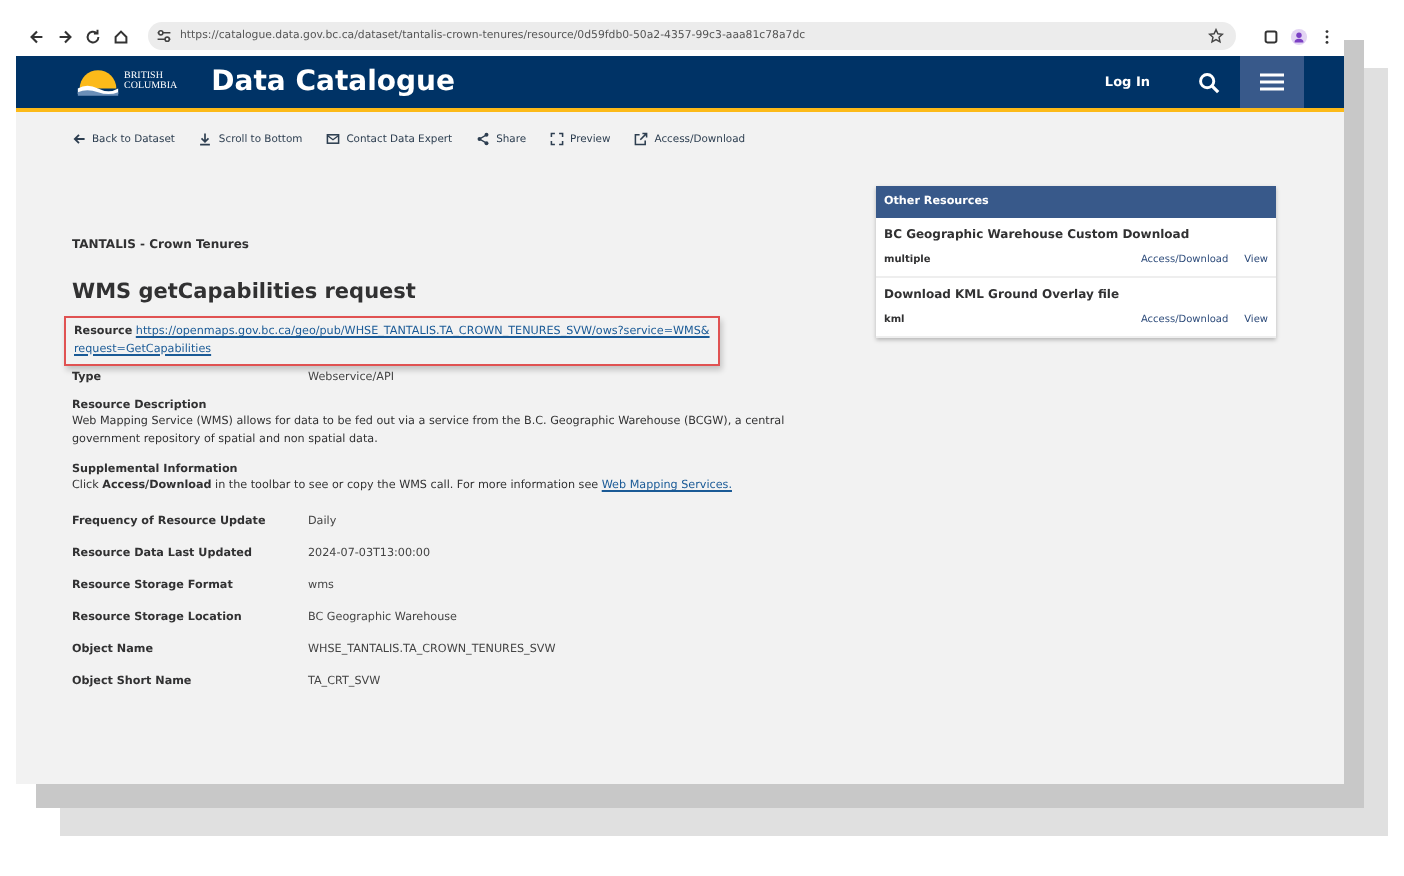 This screenshot has width=1404, height=876. I want to click on menu-icon, so click(1272, 82).